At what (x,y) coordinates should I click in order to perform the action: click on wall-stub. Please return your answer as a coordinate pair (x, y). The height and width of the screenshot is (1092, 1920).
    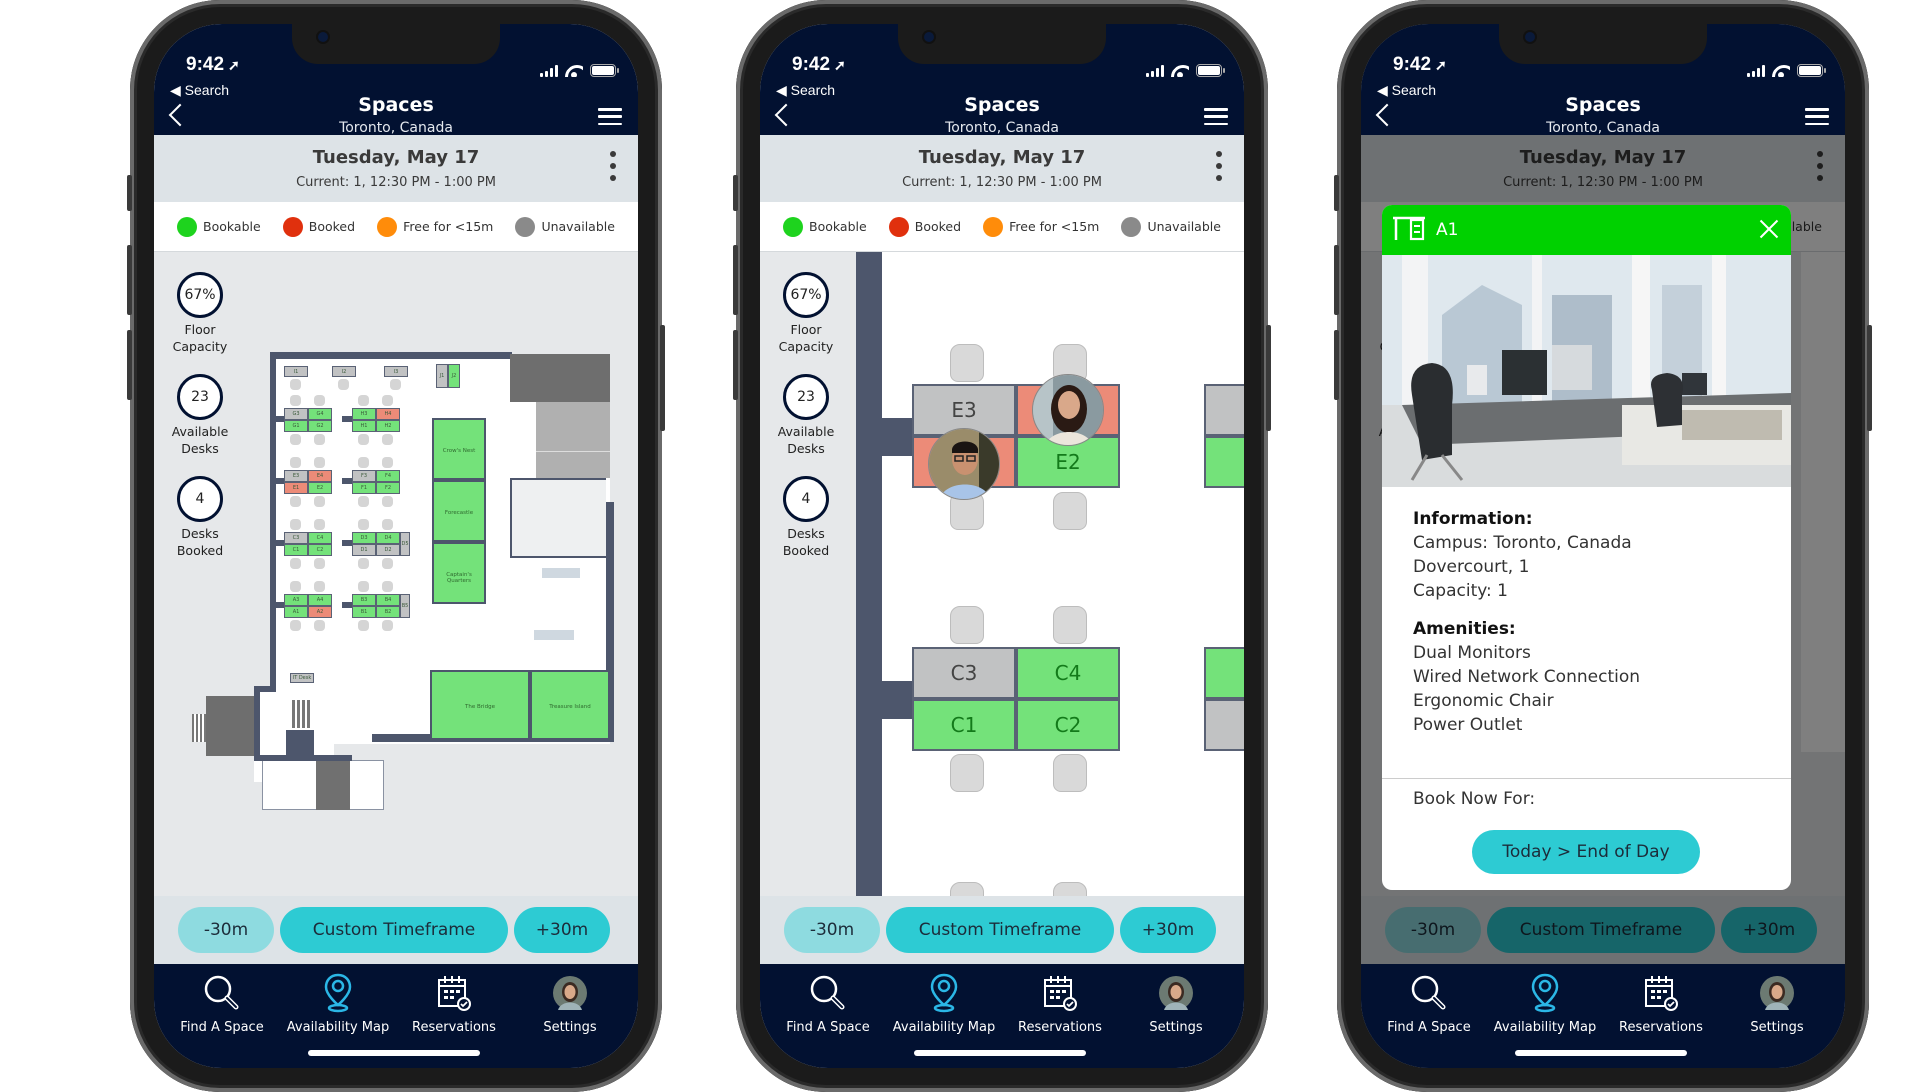
    Looking at the image, I should click on (279, 605).